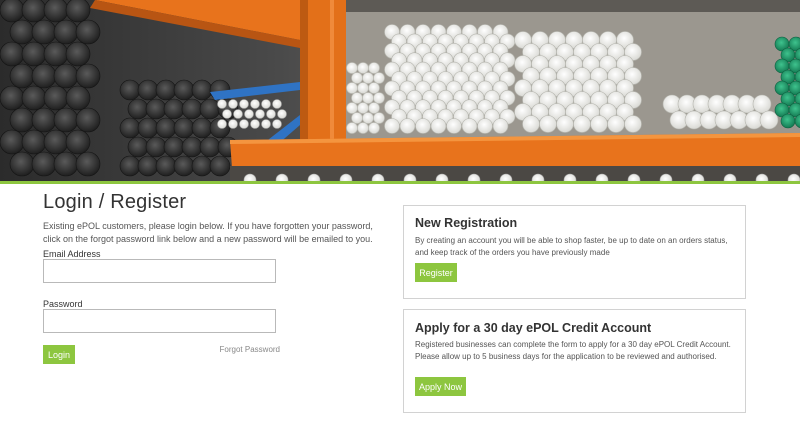 This screenshot has height=437, width=800. I want to click on password-field, so click(159, 321).